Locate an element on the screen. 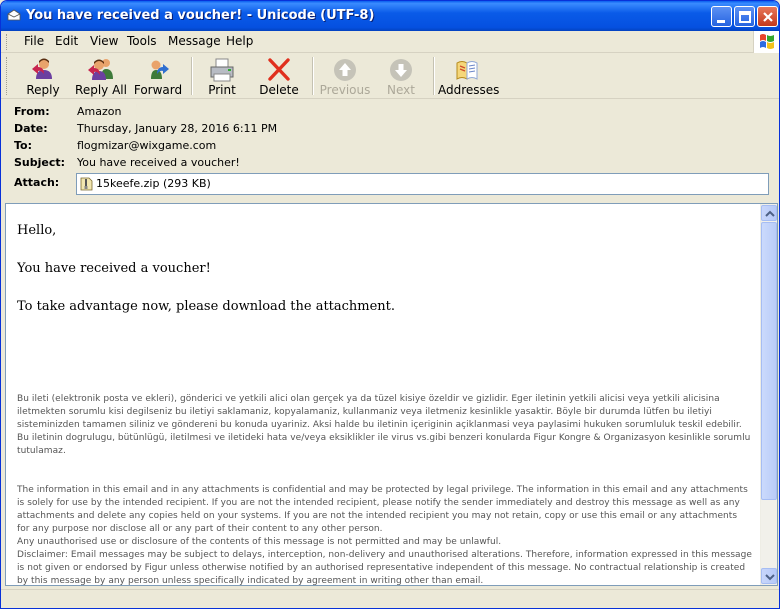  date-label: Date: is located at coordinates (31, 128).